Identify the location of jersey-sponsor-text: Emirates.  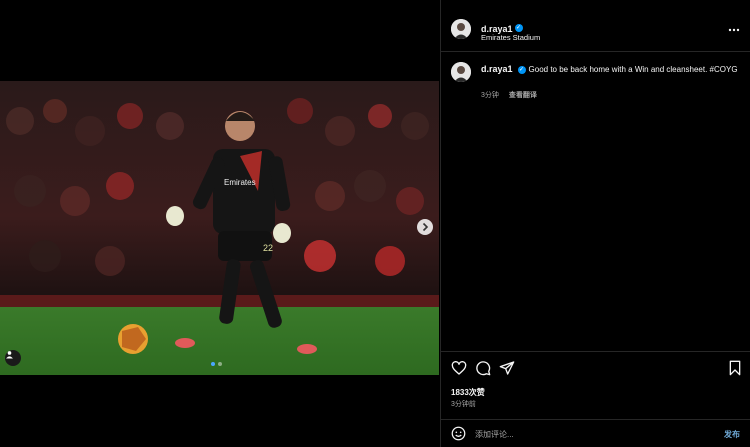
(240, 182).